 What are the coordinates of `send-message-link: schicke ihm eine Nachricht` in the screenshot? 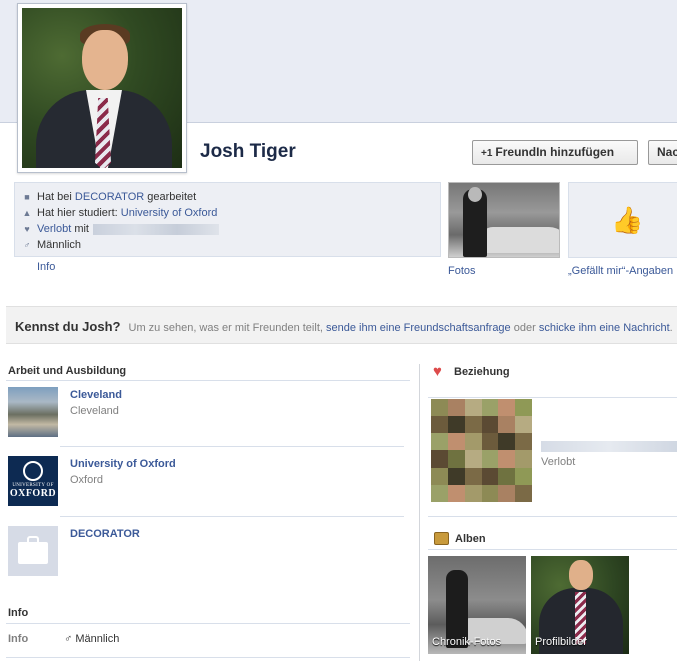 It's located at (604, 328).